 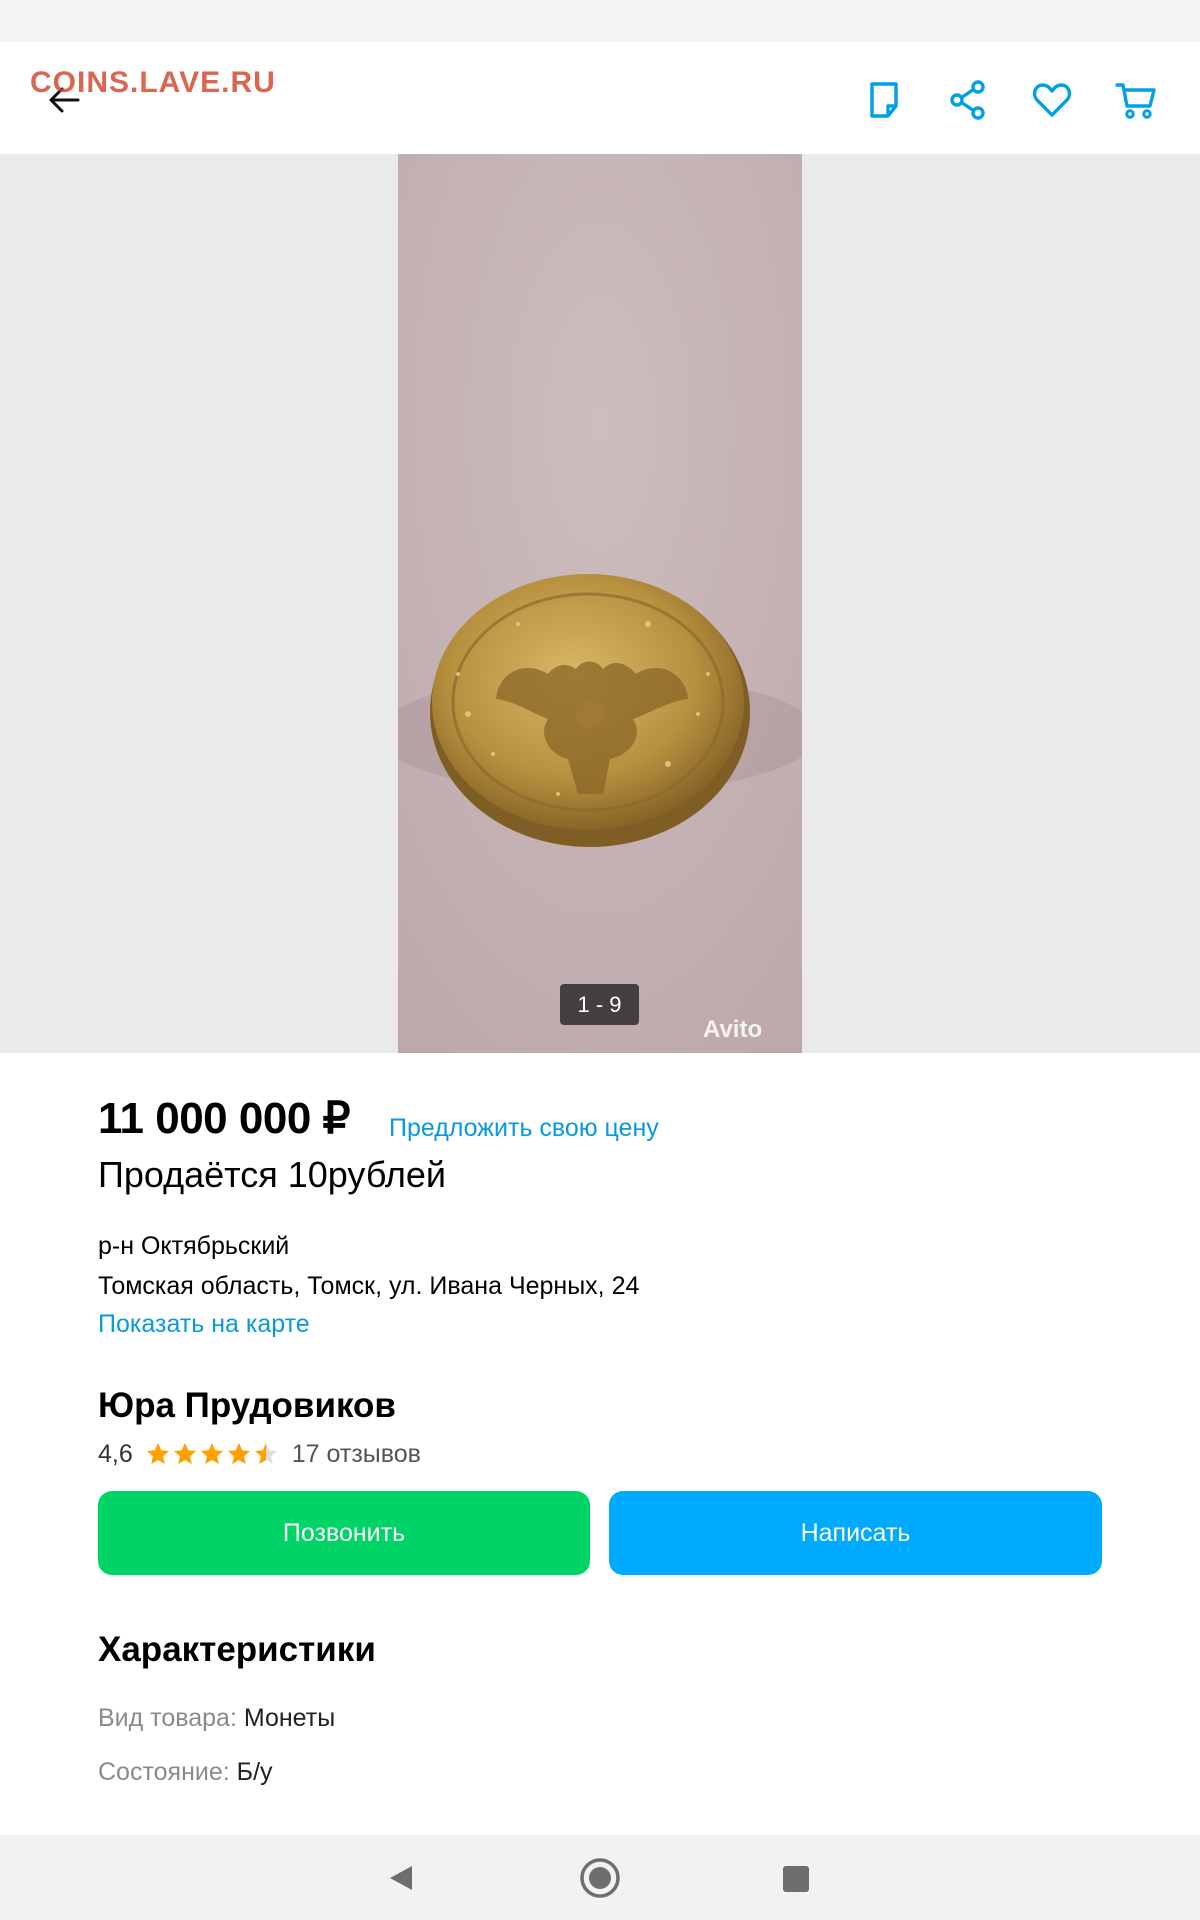 What do you see at coordinates (524, 1128) in the screenshot?
I see `offer-price-link: Предложить свою цену` at bounding box center [524, 1128].